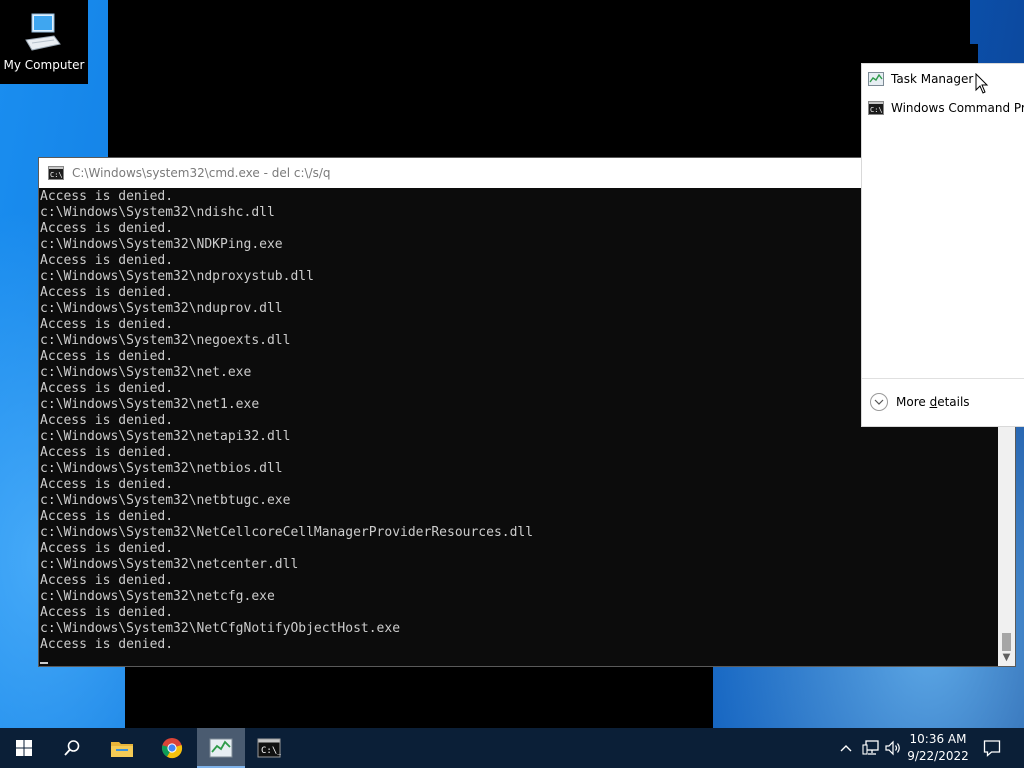 This screenshot has height=768, width=1024. I want to click on chevron-up-icon, so click(846, 748).